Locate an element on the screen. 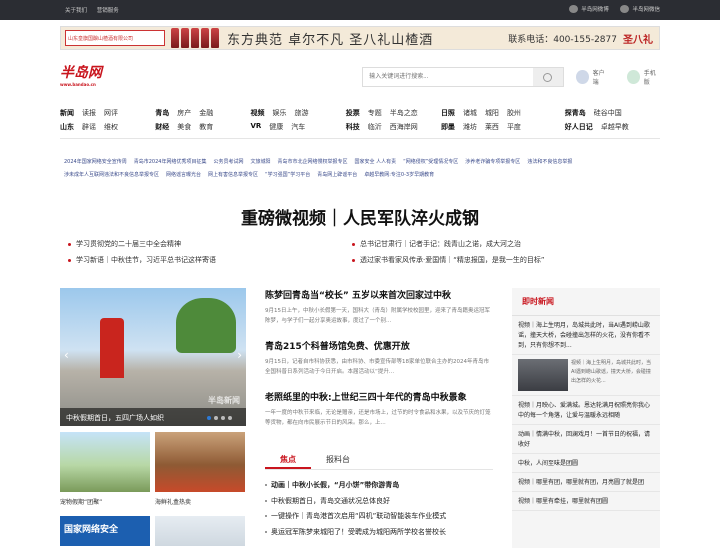  nav-item: 日照 is located at coordinates (448, 113).